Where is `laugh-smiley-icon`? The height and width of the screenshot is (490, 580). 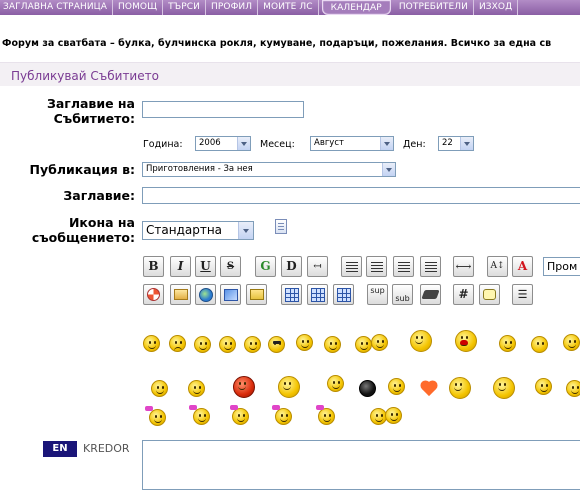
laugh-smiley-icon is located at coordinates (332, 344).